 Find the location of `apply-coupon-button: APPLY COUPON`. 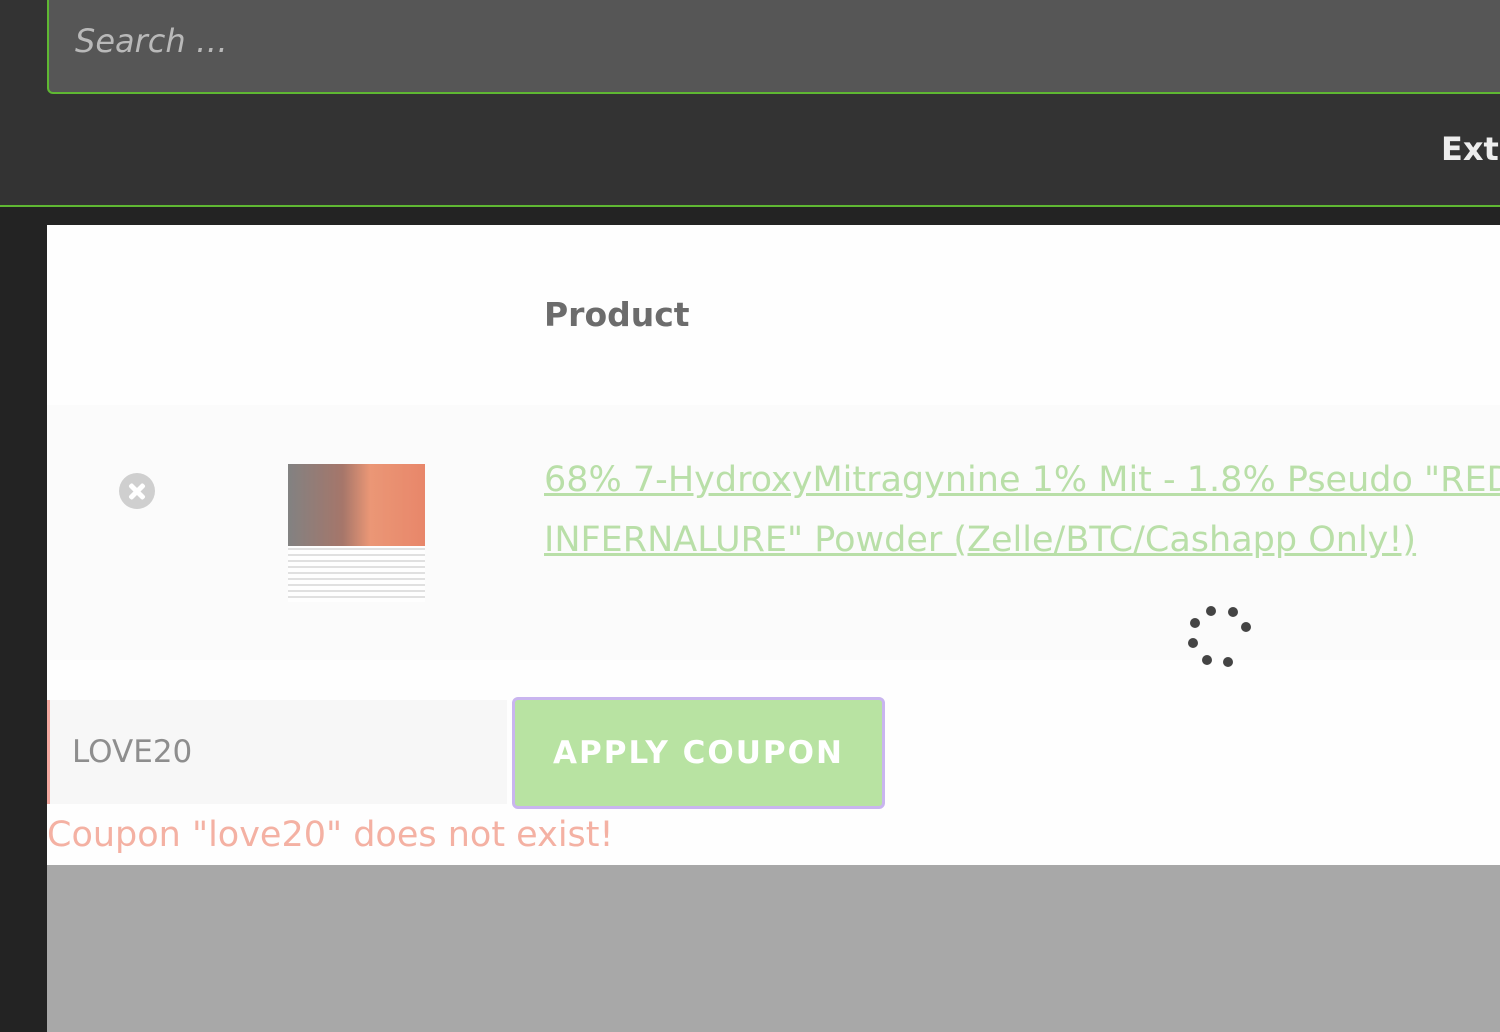

apply-coupon-button: APPLY COUPON is located at coordinates (698, 753).